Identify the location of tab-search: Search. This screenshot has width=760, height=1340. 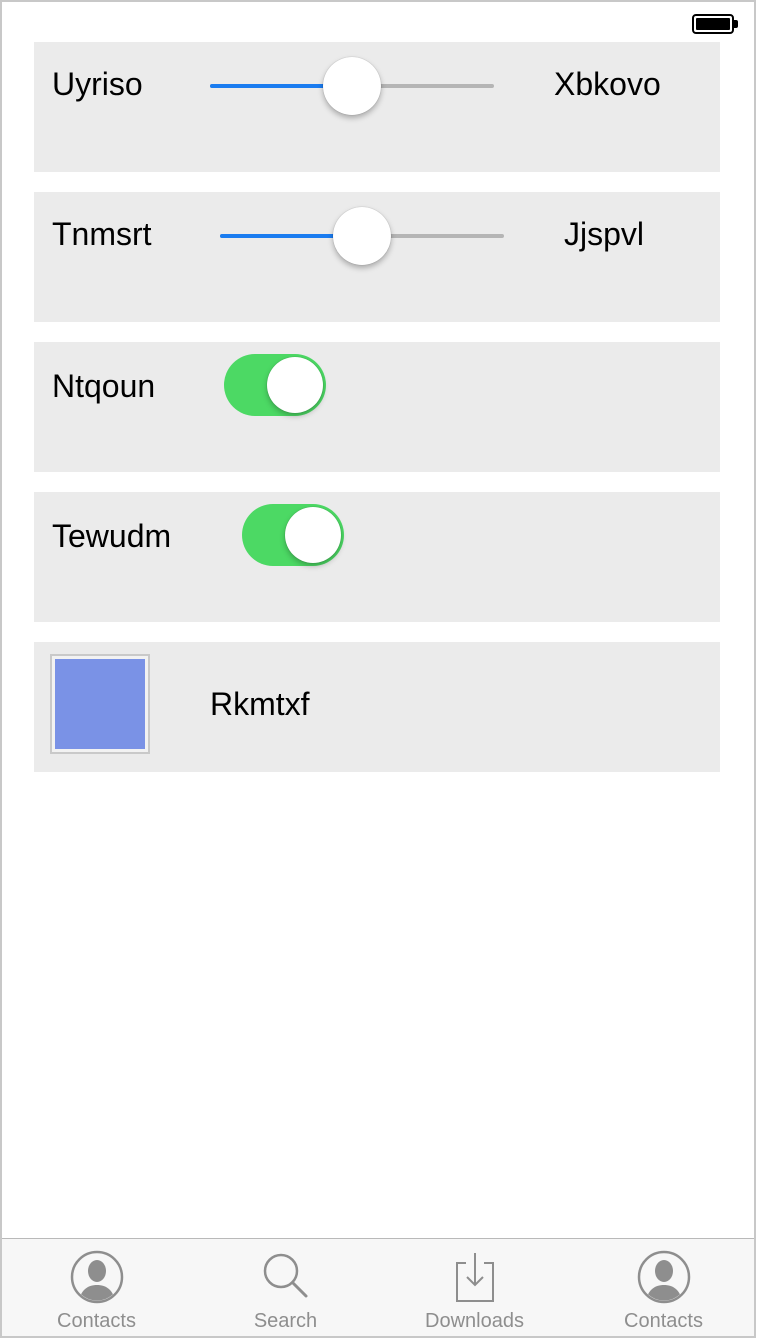
(285, 1287).